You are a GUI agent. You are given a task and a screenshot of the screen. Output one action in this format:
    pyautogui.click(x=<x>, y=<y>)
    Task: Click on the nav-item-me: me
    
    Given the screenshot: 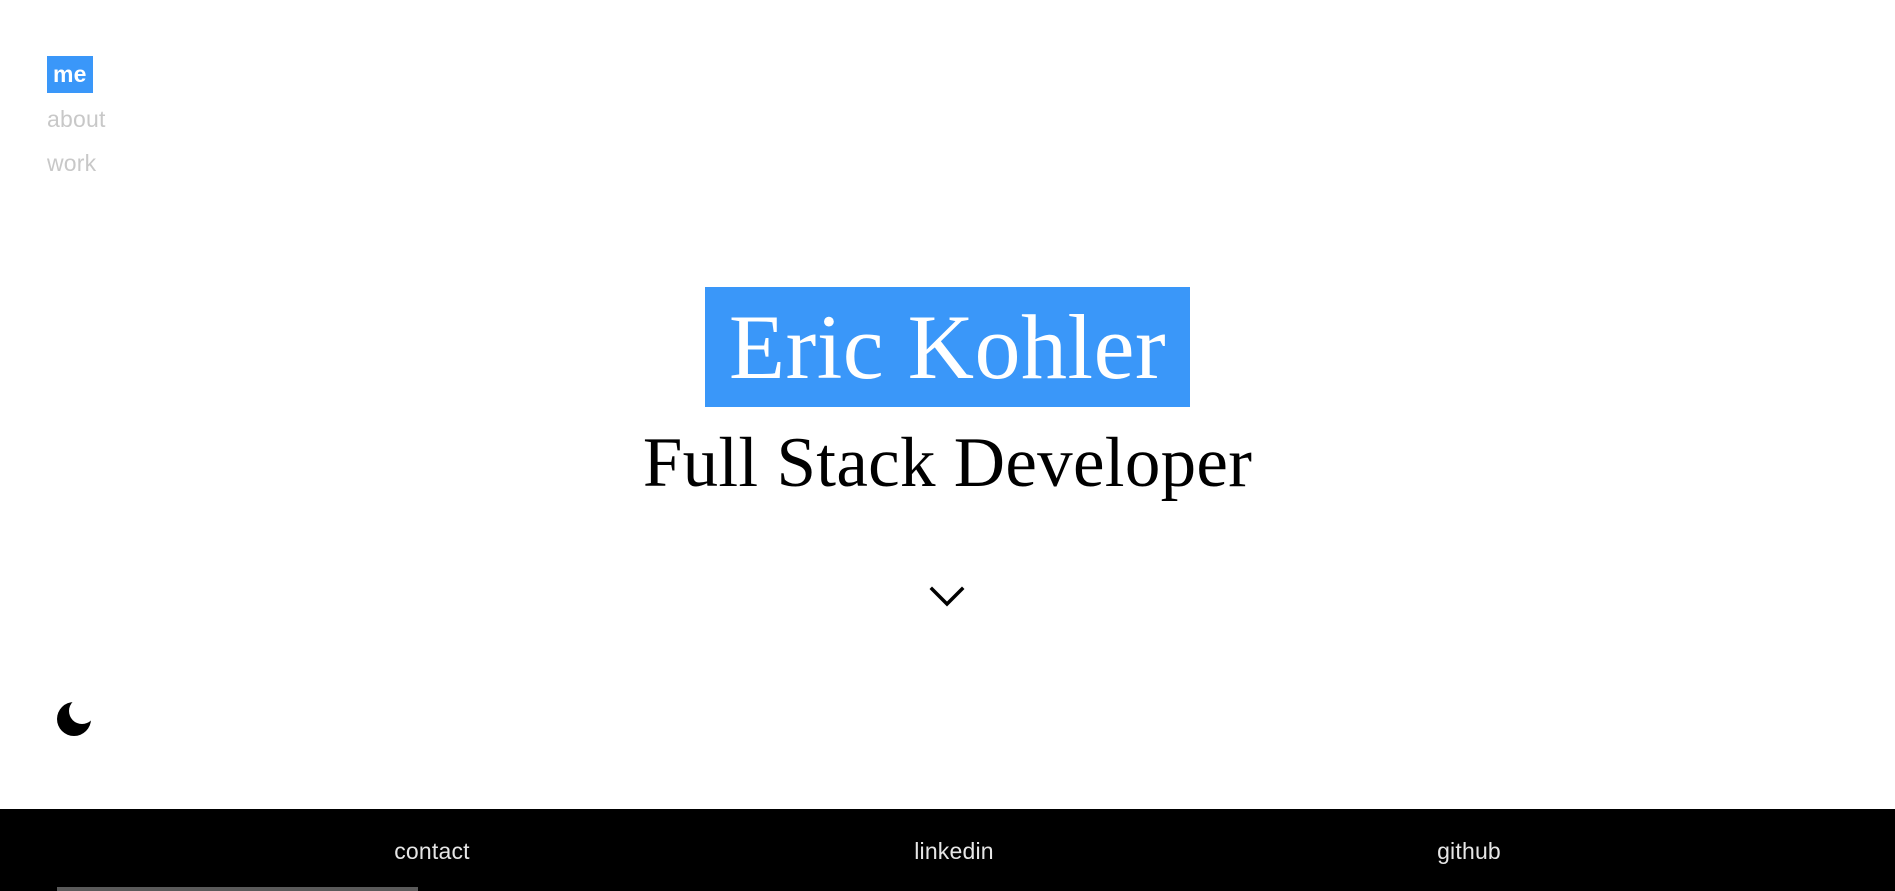 What is the action you would take?
    pyautogui.click(x=70, y=74)
    